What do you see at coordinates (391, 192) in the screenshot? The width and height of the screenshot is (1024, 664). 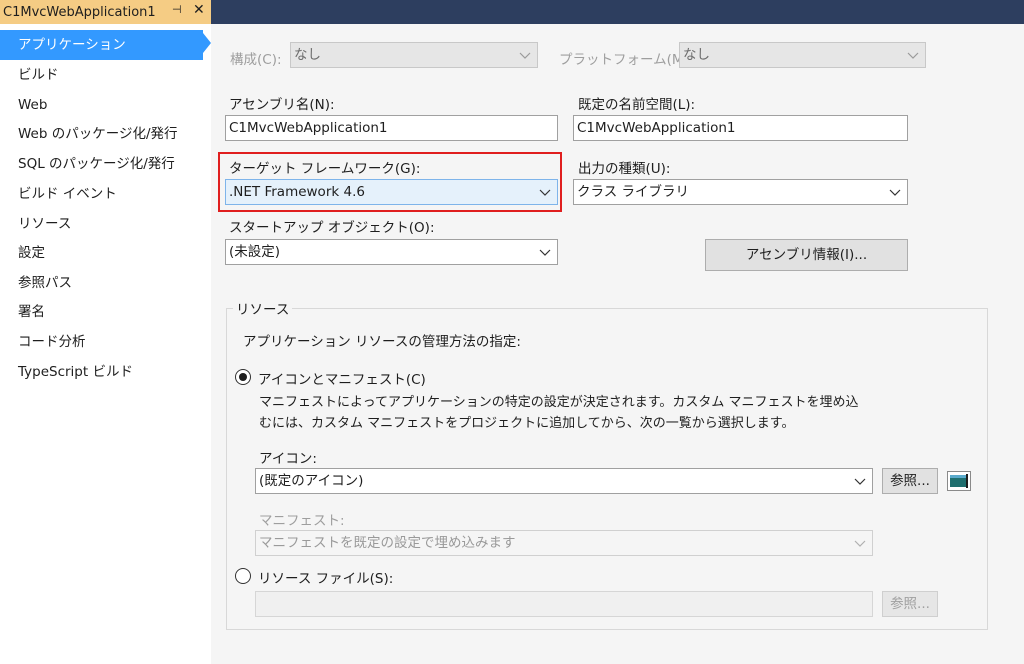 I see `target-framework-dropdown: .NET Framework 4.6` at bounding box center [391, 192].